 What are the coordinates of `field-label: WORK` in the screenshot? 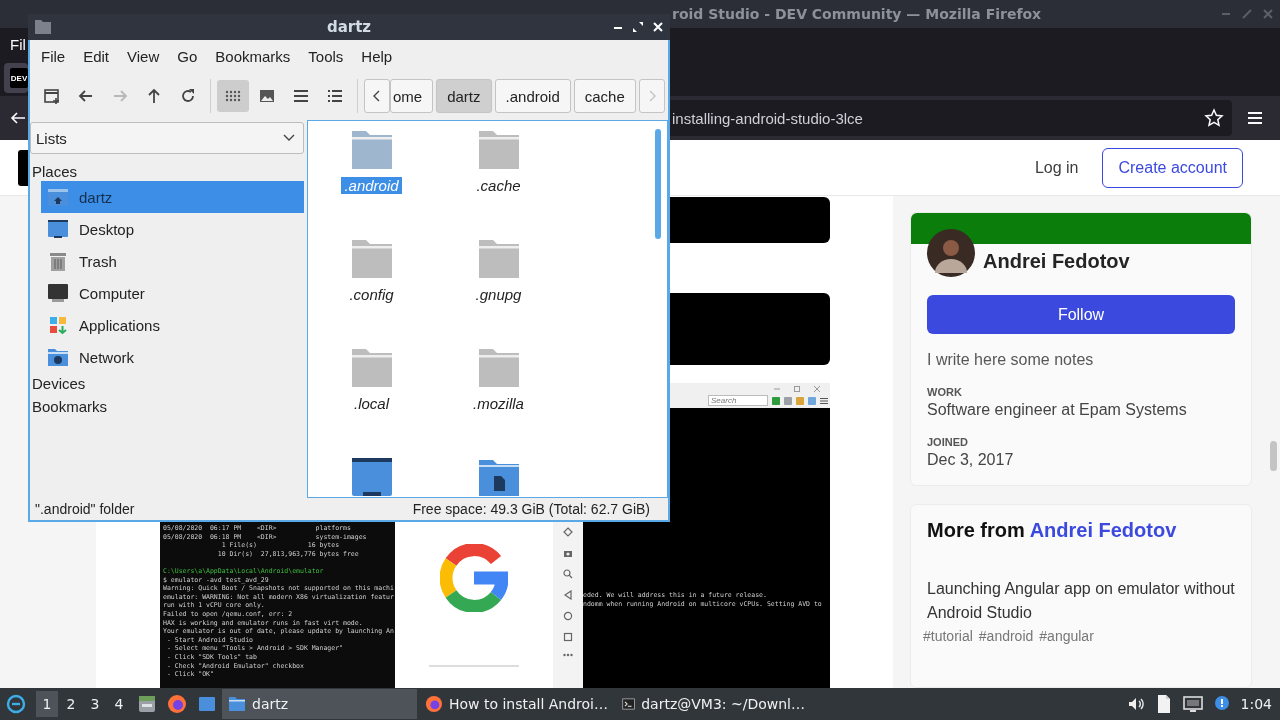 It's located at (945, 392).